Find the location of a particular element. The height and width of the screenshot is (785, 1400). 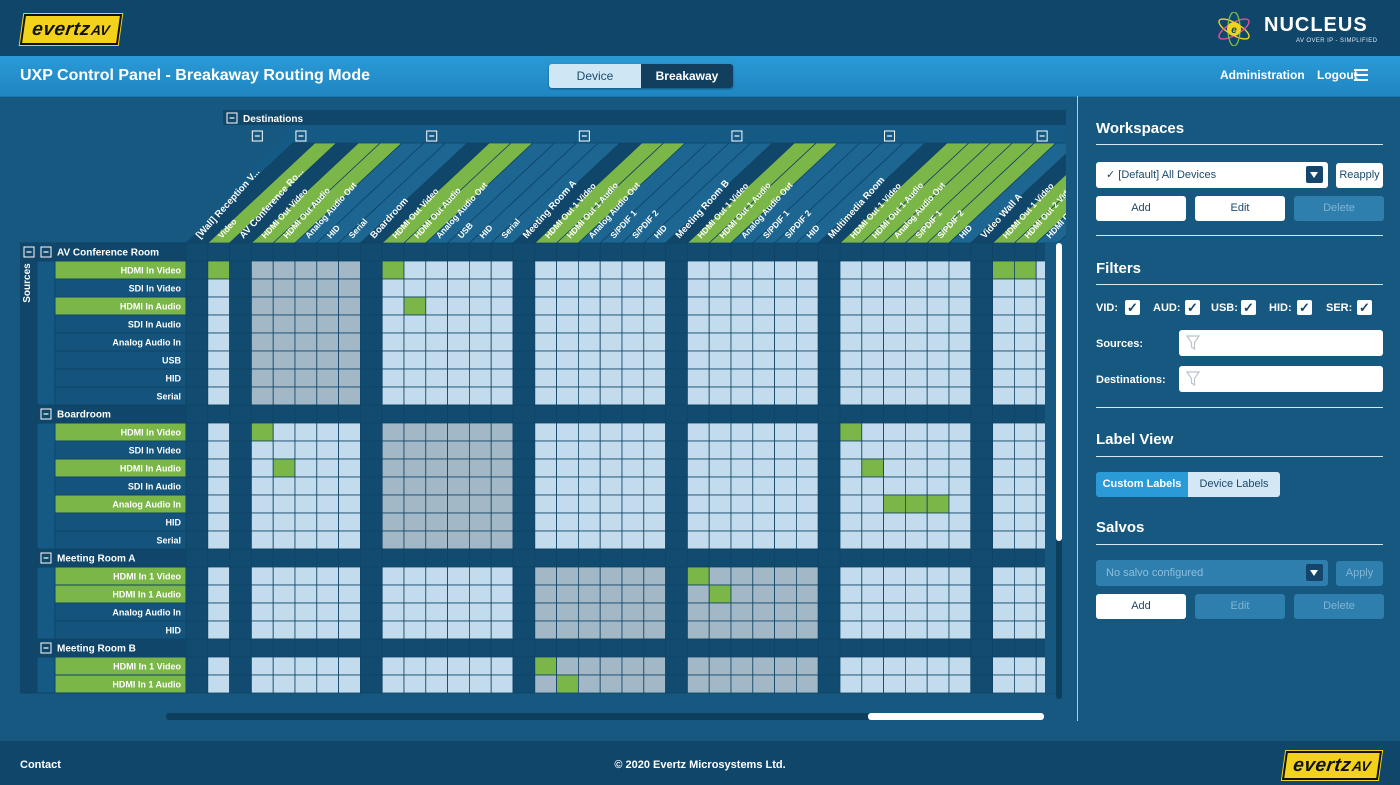

salvo-edit-button: Edit is located at coordinates (1240, 606).